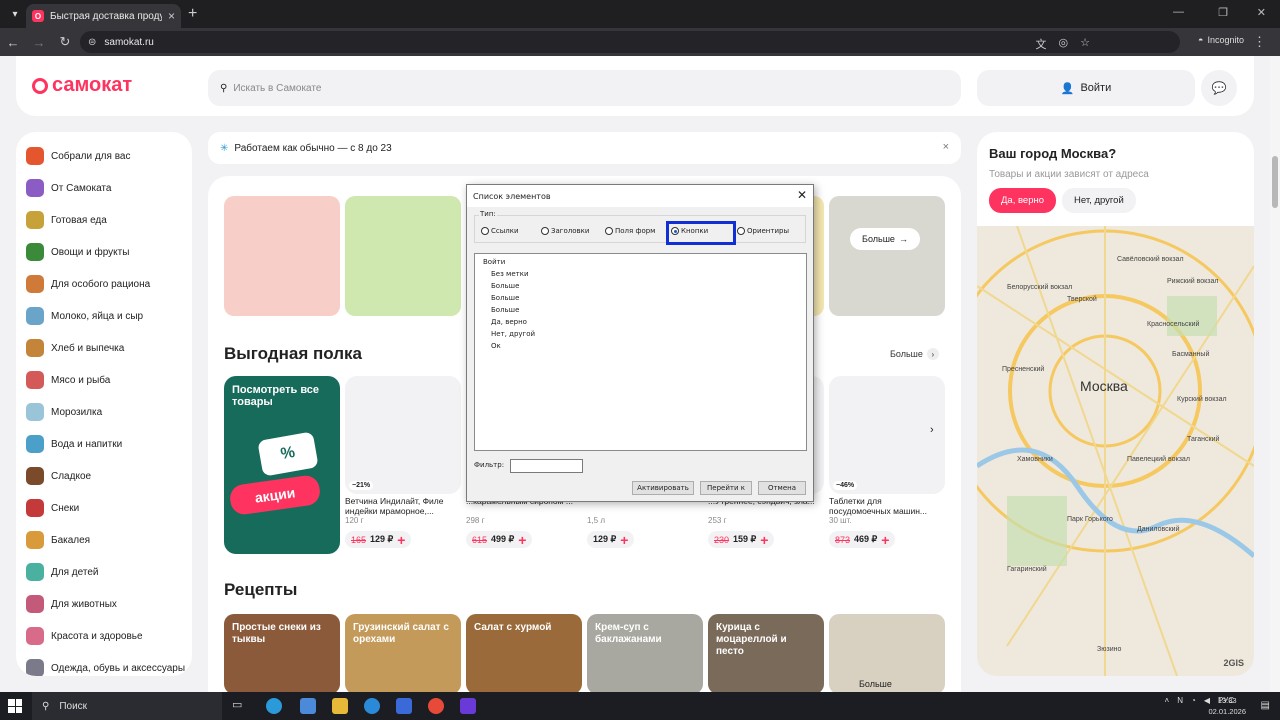 This screenshot has width=1280, height=720. I want to click on telegram-icon, so click(274, 706).